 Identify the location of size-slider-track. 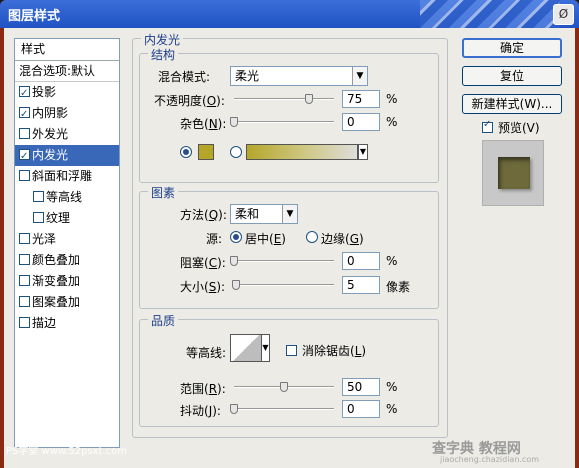
(284, 285).